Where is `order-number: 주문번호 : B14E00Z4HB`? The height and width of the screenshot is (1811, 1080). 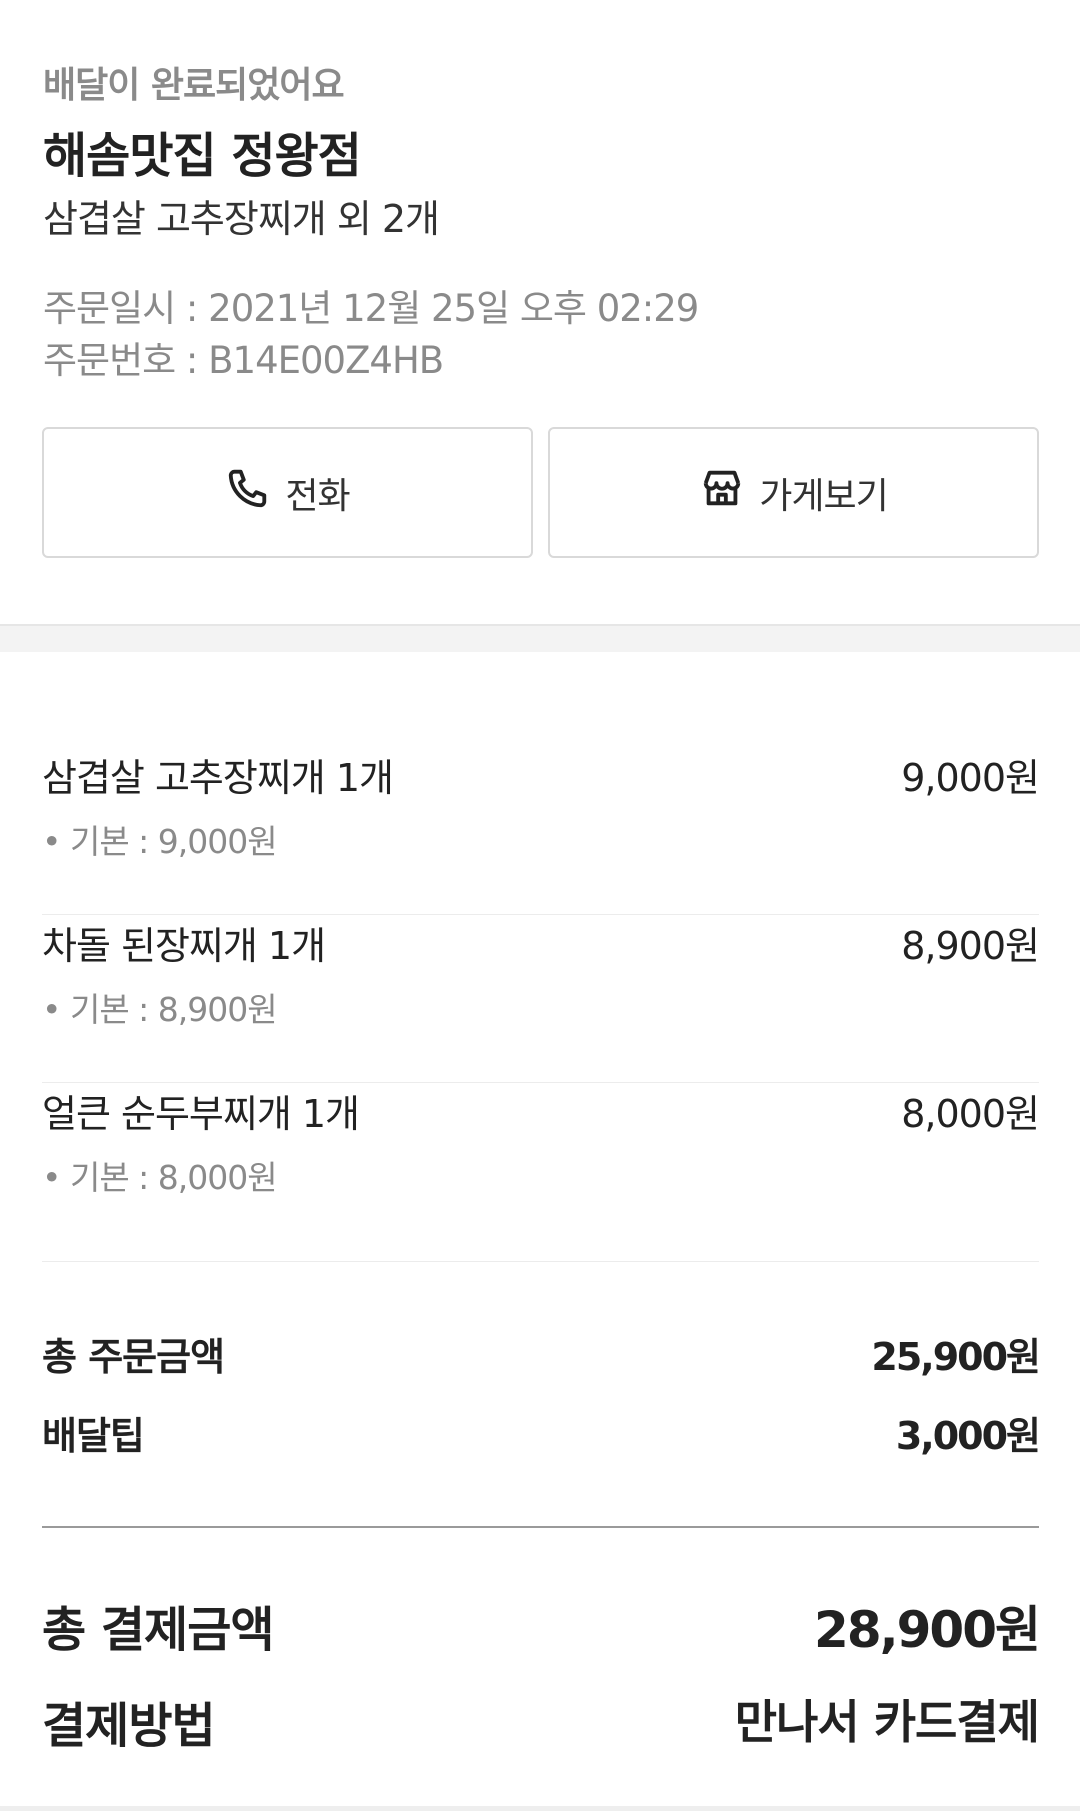 order-number: 주문번호 : B14E00Z4HB is located at coordinates (243, 360).